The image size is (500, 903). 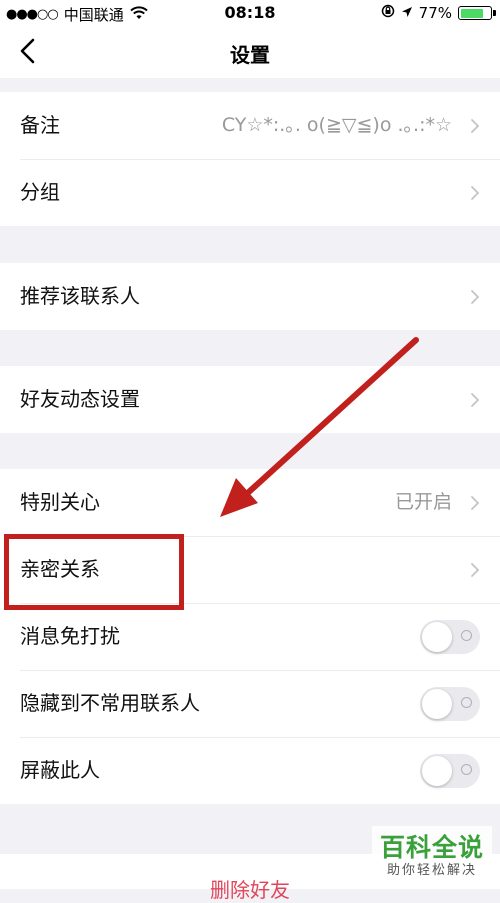 I want to click on row-block-label: 屏蔽此人, so click(x=60, y=770).